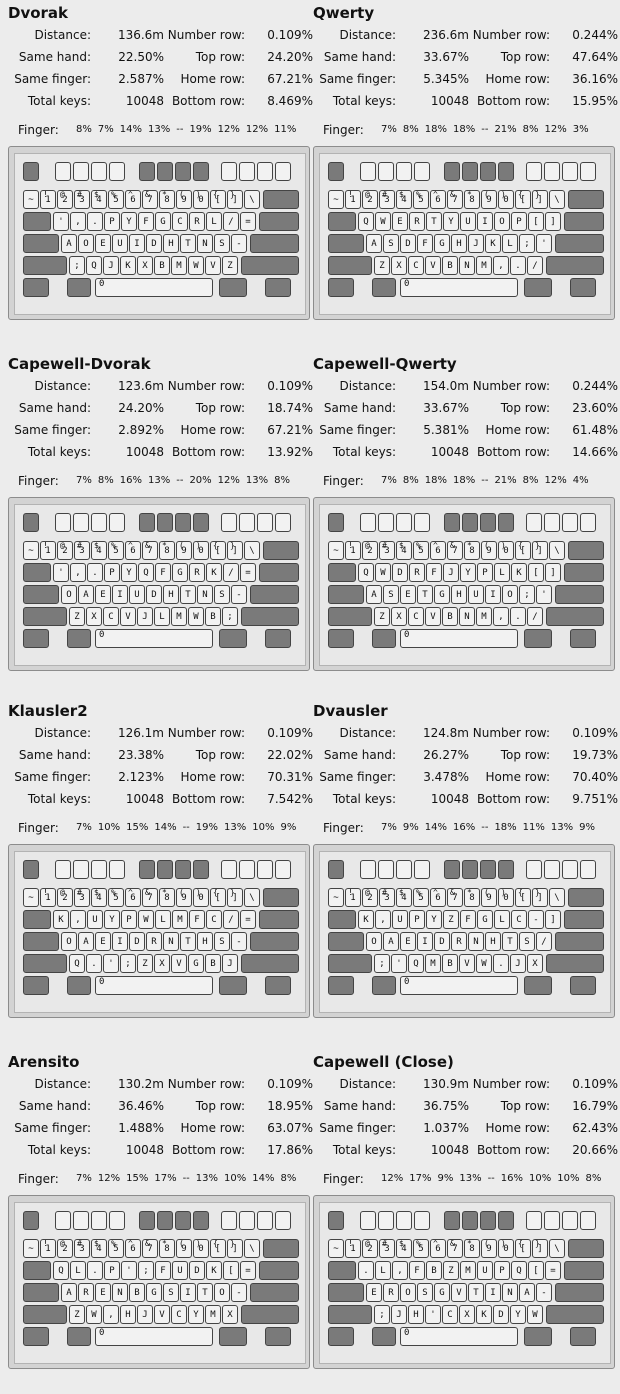  I want to click on number-key: [{, so click(523, 199).